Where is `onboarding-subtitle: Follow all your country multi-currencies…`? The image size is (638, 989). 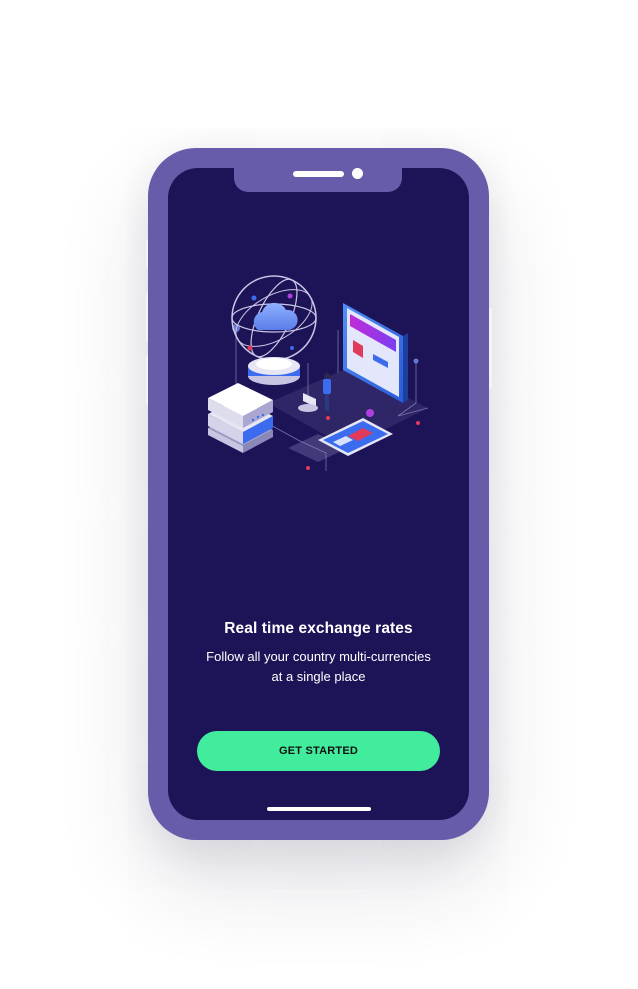
onboarding-subtitle: Follow all your country multi-currencies… is located at coordinates (318, 667).